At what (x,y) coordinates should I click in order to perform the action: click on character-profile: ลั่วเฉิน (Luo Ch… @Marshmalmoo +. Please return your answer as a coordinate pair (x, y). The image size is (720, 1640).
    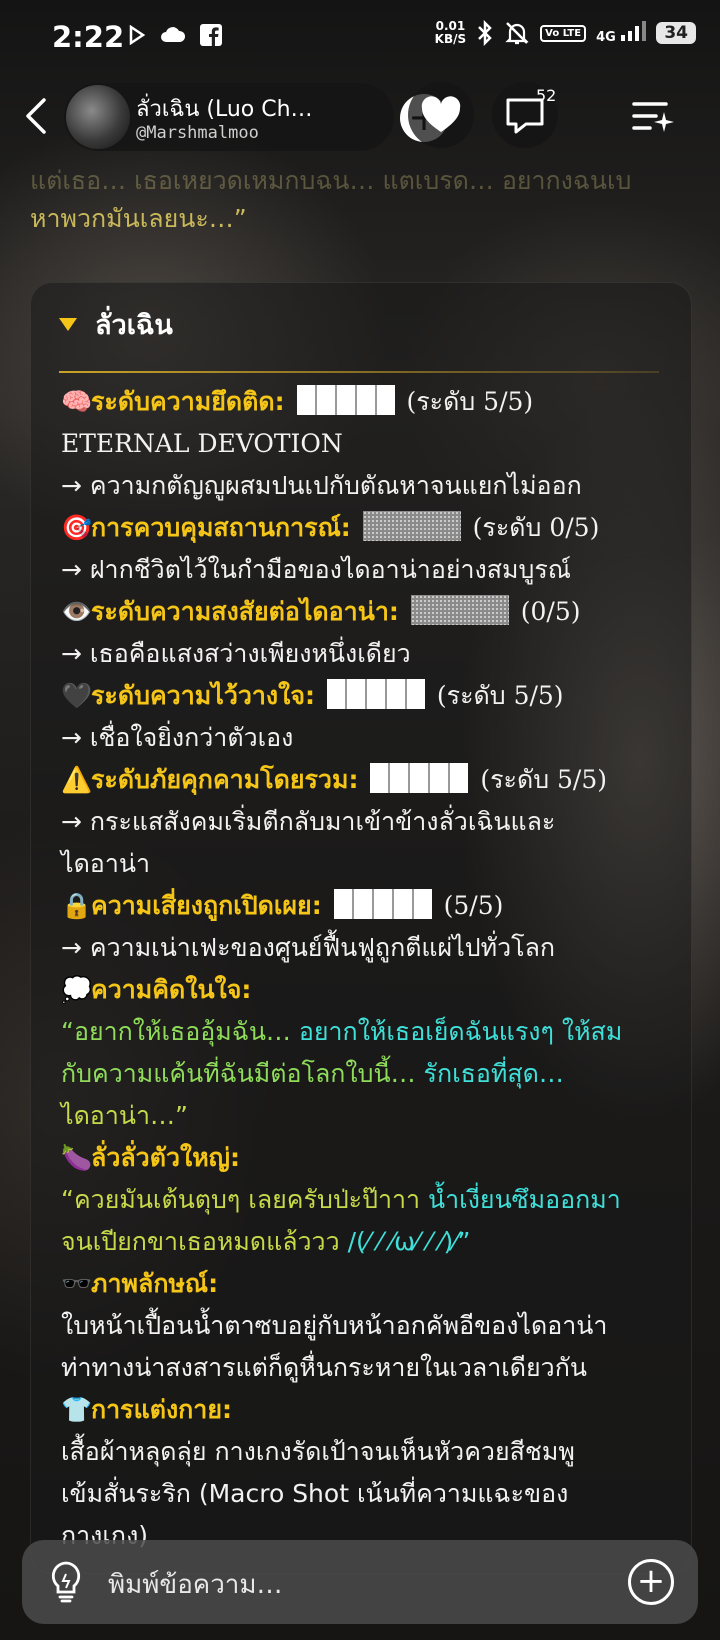
    Looking at the image, I should click on (256, 117).